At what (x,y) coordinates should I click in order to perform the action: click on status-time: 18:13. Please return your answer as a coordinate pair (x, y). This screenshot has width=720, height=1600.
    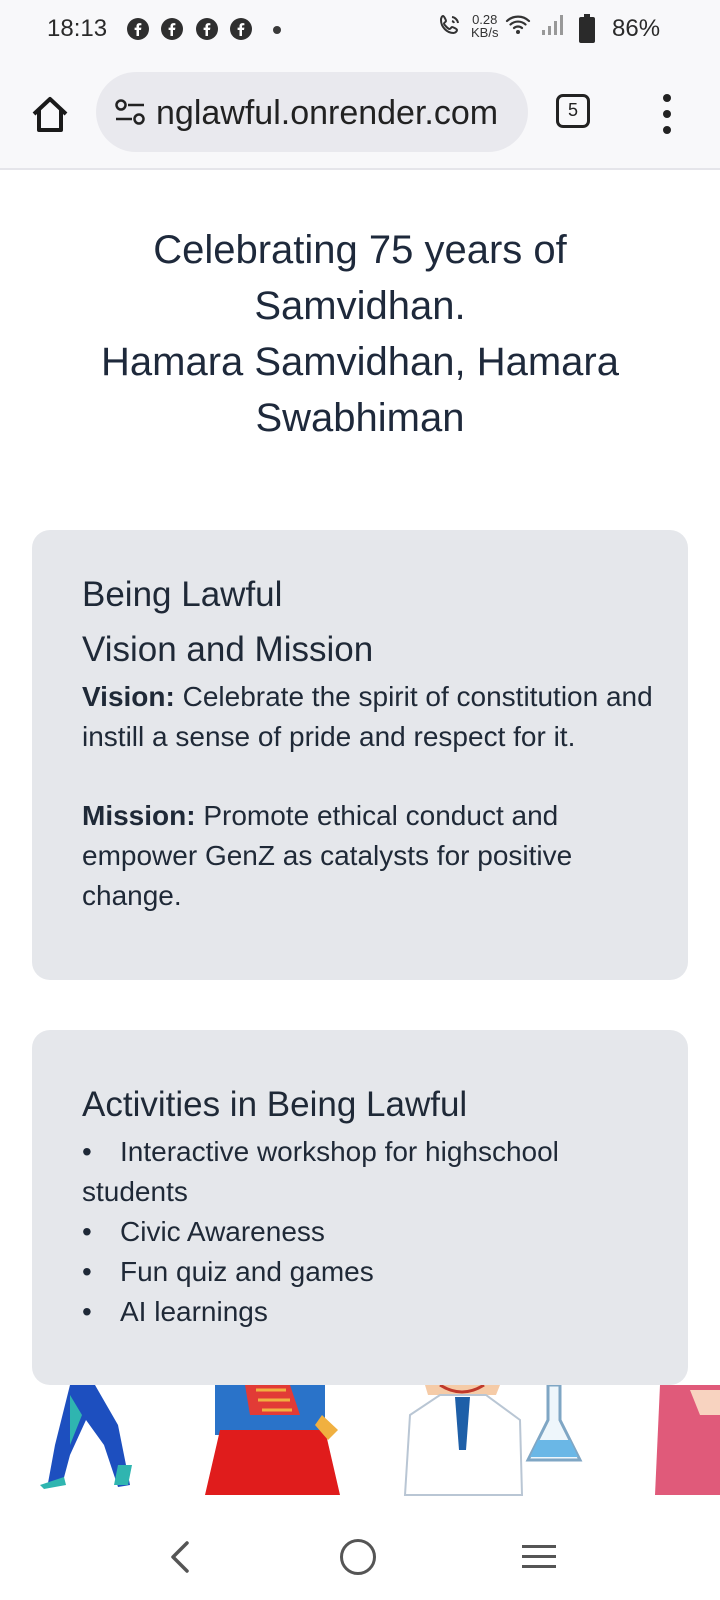
    Looking at the image, I should click on (77, 28).